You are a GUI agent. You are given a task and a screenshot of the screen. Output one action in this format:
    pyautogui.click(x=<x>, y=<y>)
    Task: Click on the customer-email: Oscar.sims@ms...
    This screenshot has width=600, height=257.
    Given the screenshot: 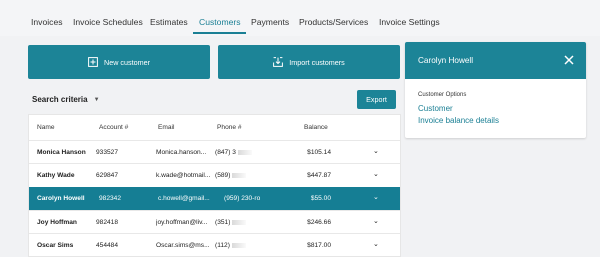 What is the action you would take?
    pyautogui.click(x=183, y=245)
    